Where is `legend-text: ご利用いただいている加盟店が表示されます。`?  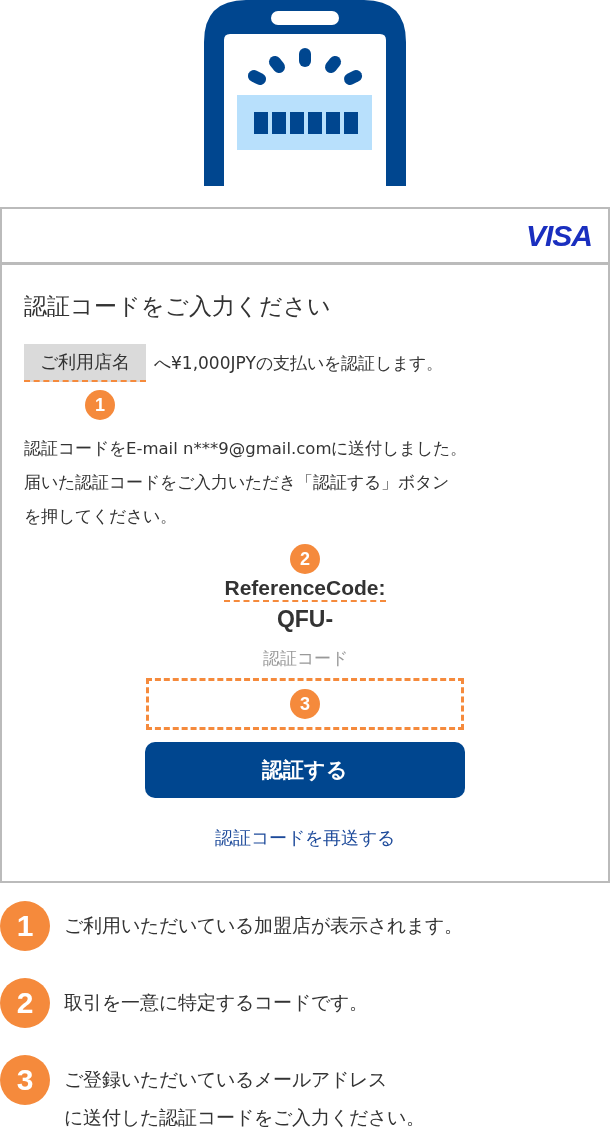 legend-text: ご利用いただいている加盟店が表示されます。 is located at coordinates (263, 925).